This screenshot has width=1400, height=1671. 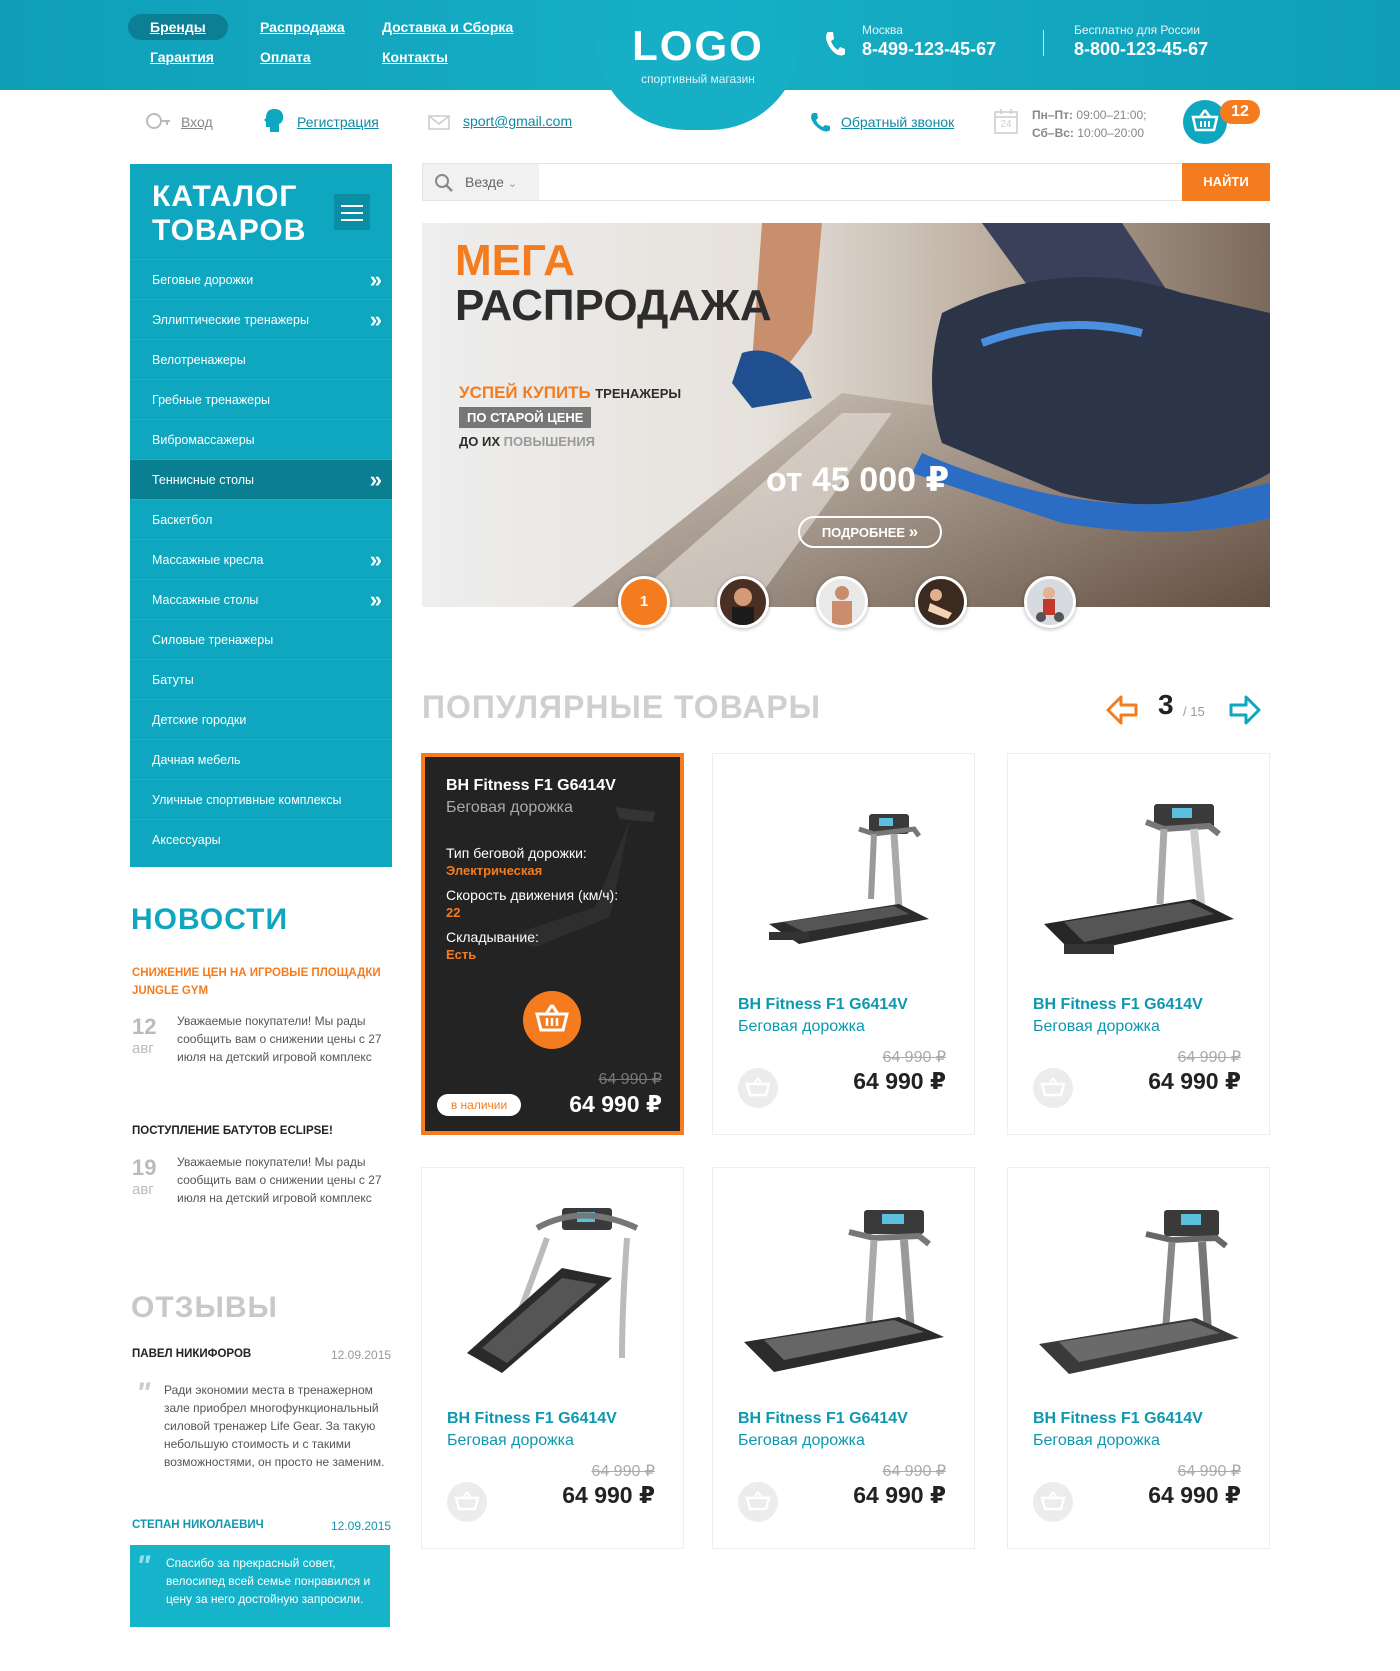 What do you see at coordinates (698, 79) in the screenshot?
I see `logo-subtitle: спортивный магазин` at bounding box center [698, 79].